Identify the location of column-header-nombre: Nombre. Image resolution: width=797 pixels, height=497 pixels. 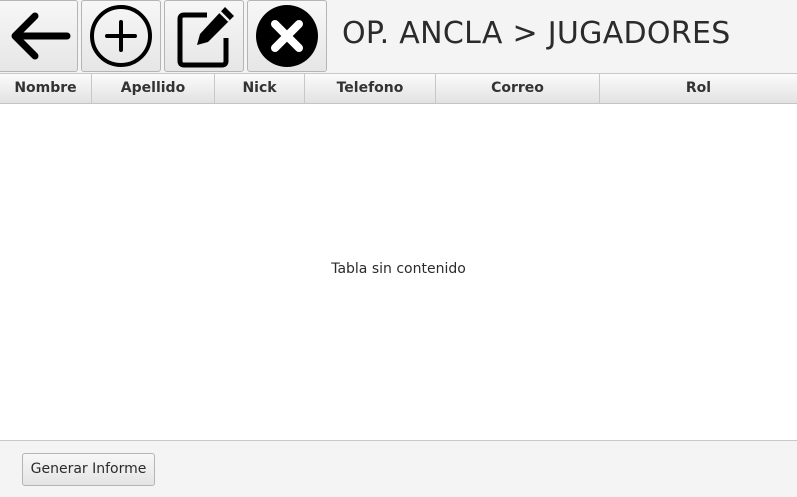
(46, 88).